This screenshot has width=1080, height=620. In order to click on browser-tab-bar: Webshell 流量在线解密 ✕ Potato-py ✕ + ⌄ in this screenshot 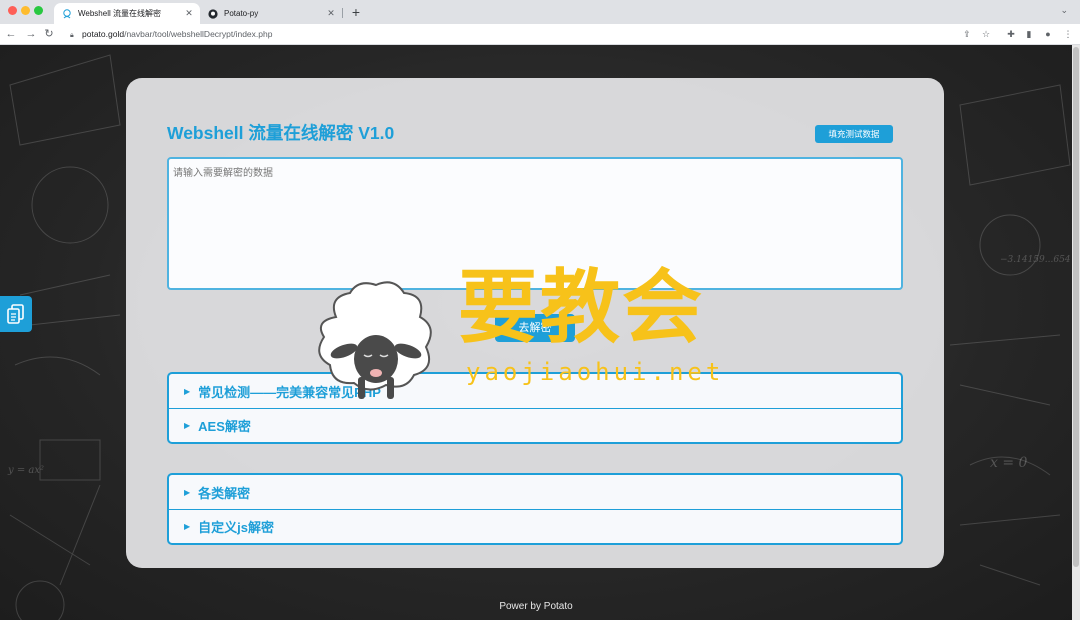, I will do `click(540, 12)`.